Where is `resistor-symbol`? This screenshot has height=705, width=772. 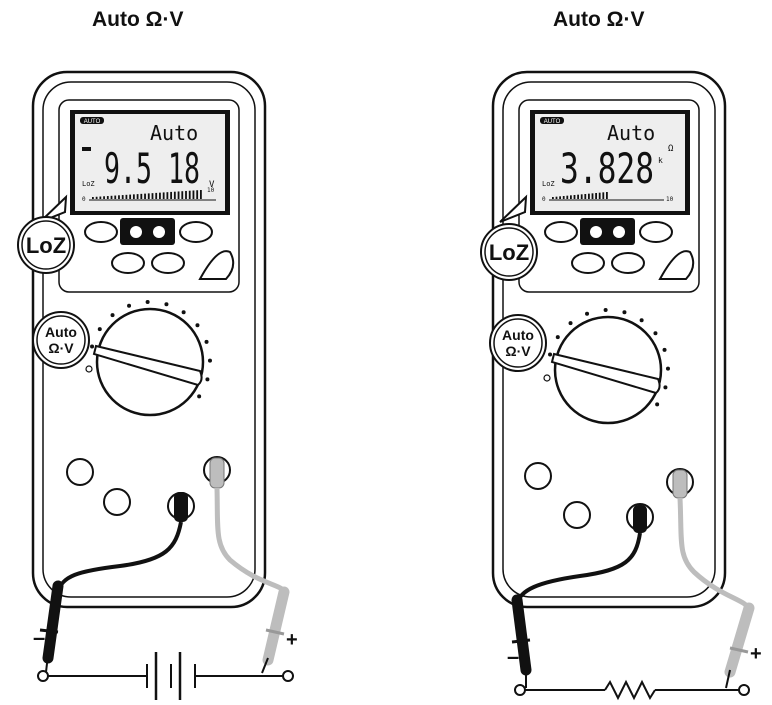 resistor-symbol is located at coordinates (630, 690).